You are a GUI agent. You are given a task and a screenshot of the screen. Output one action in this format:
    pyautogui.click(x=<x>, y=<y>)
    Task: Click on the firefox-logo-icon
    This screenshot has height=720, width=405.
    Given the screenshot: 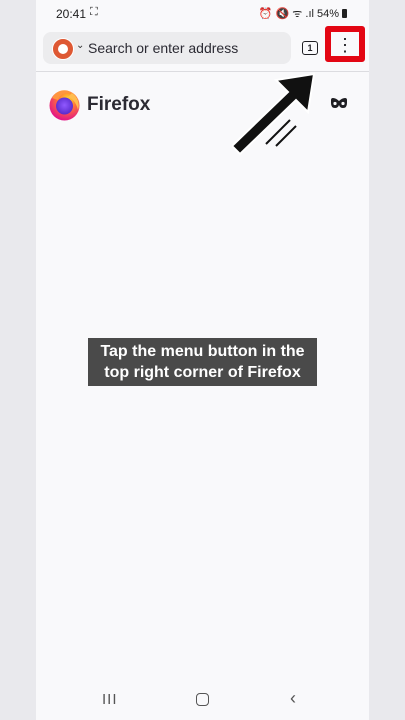 What is the action you would take?
    pyautogui.click(x=64, y=104)
    